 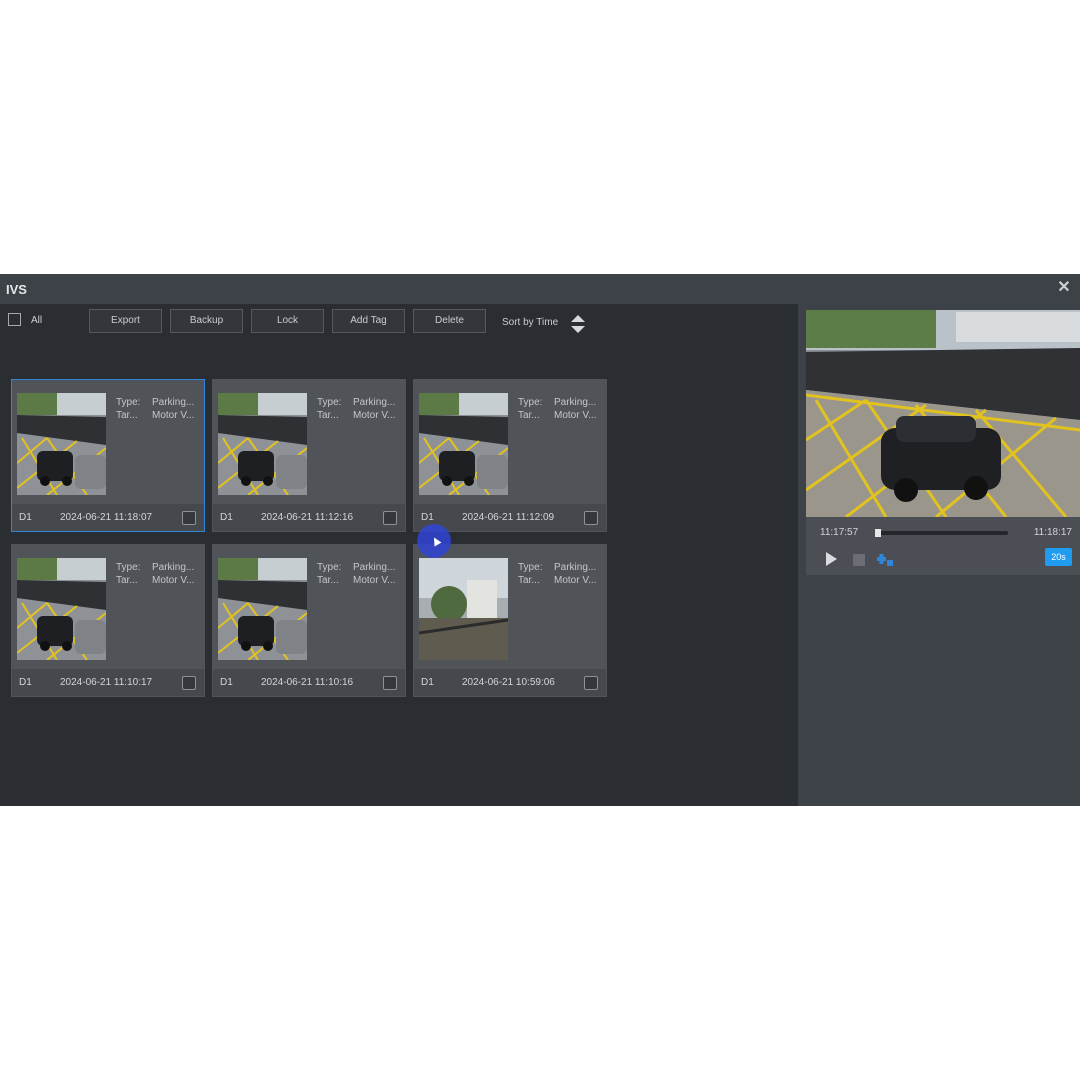 I want to click on end-time: 11:18:17, so click(x=1052, y=532).